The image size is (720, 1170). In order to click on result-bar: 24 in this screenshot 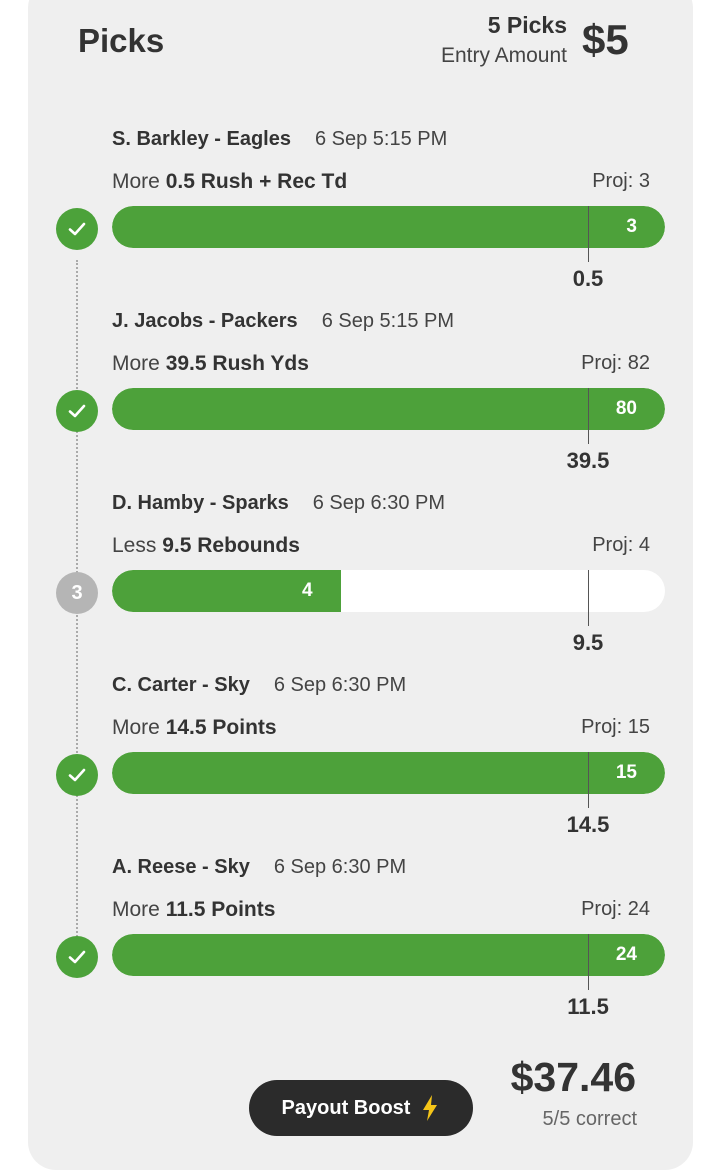, I will do `click(388, 955)`.